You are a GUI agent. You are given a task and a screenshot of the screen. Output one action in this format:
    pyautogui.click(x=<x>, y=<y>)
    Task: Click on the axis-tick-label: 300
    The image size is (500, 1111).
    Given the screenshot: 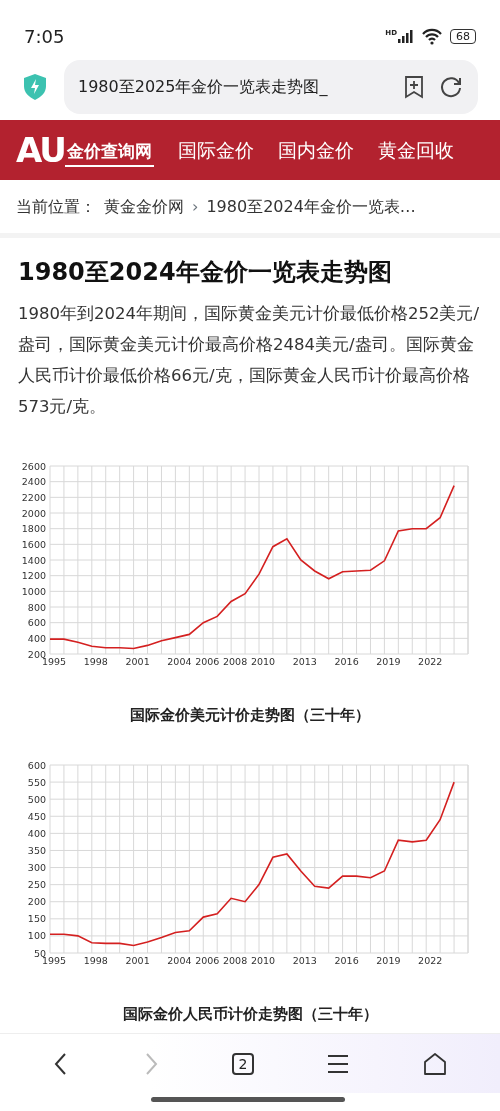 What is the action you would take?
    pyautogui.click(x=36, y=867)
    